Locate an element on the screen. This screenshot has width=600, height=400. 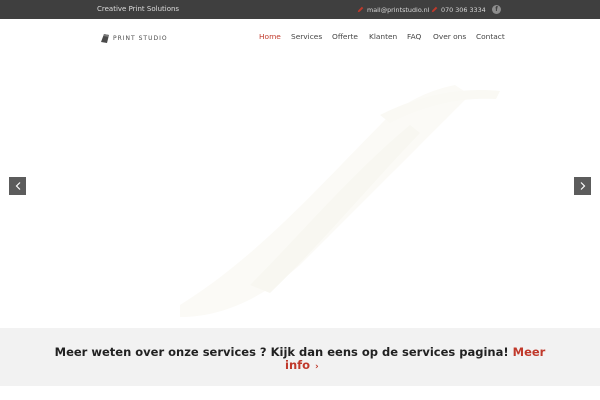
nav-faq: FAQ is located at coordinates (414, 37).